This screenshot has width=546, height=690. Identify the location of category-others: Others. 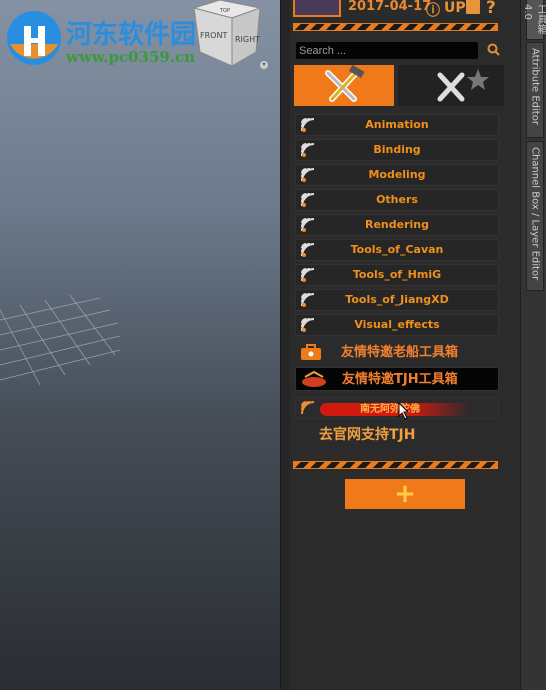
(397, 200).